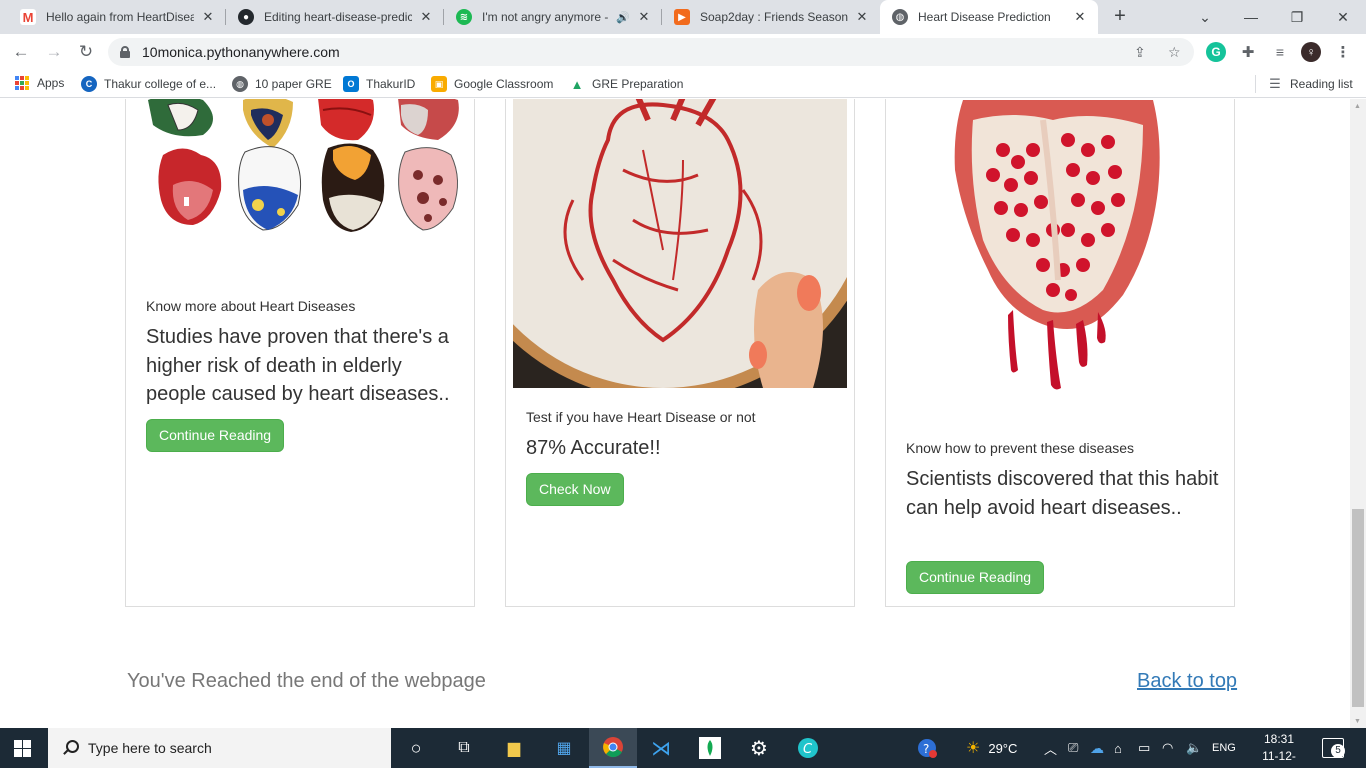  I want to click on task-view-icon: ⧉, so click(464, 748).